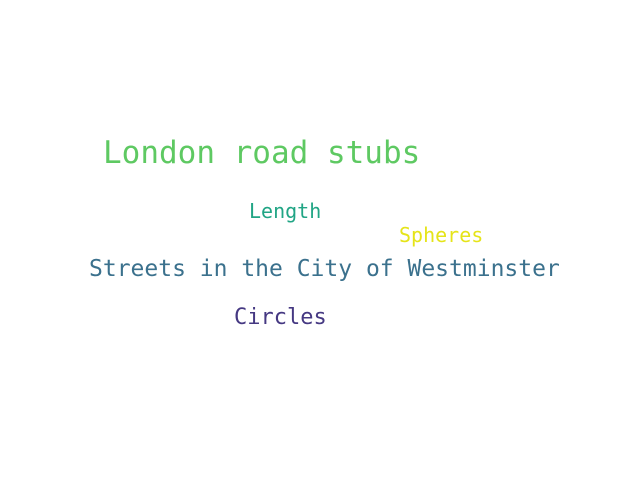  What do you see at coordinates (285, 211) in the screenshot?
I see `word-length: Length` at bounding box center [285, 211].